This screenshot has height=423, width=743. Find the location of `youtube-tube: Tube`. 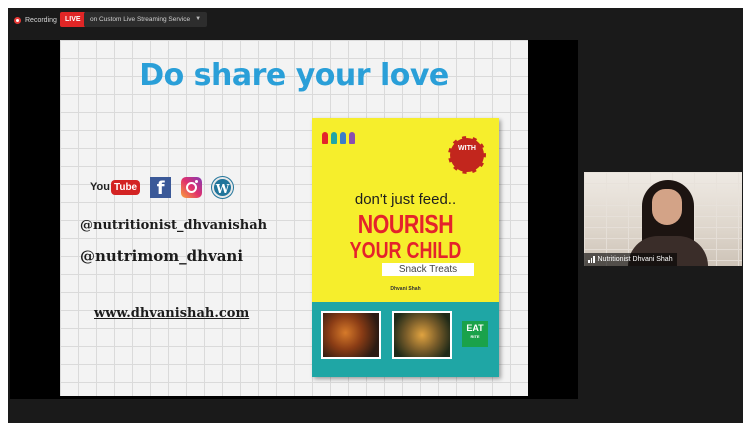

youtube-tube: Tube is located at coordinates (125, 187).